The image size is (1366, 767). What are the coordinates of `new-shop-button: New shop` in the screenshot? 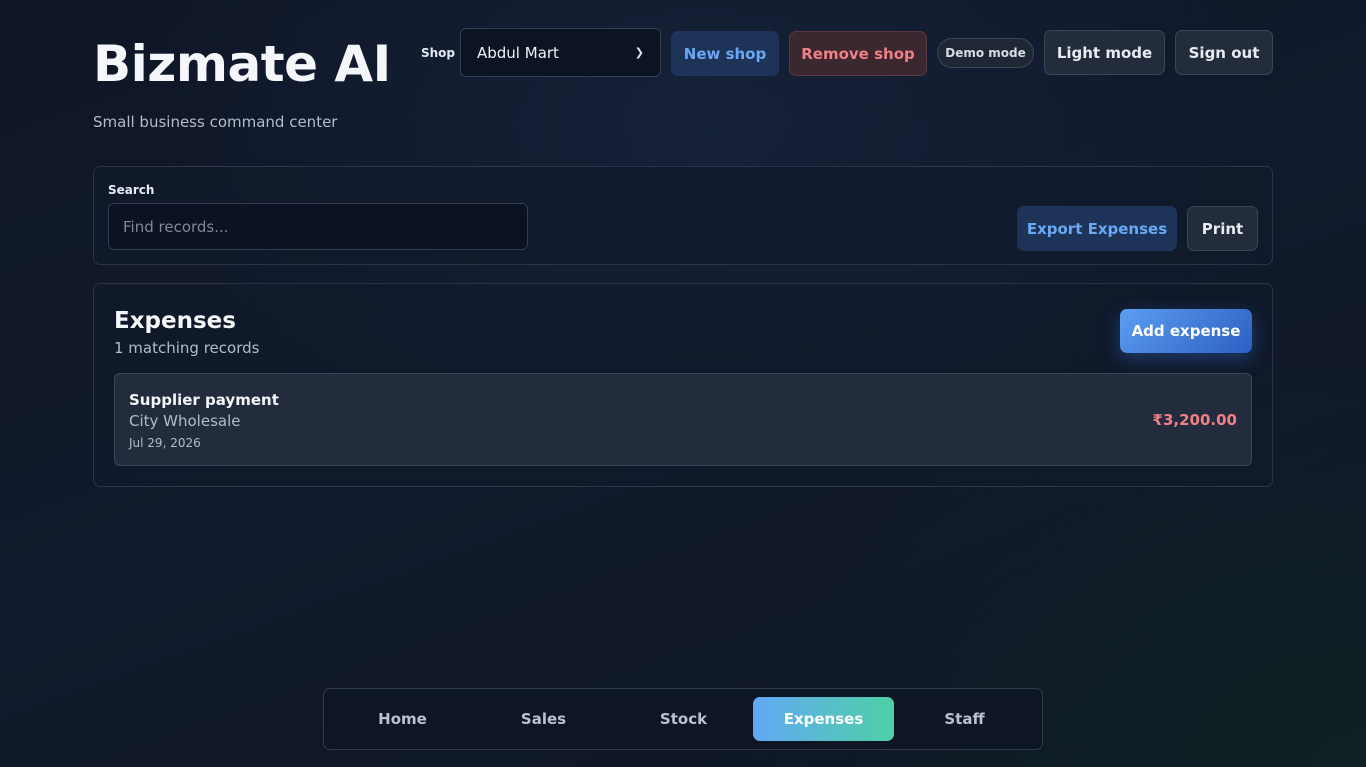 It's located at (725, 53).